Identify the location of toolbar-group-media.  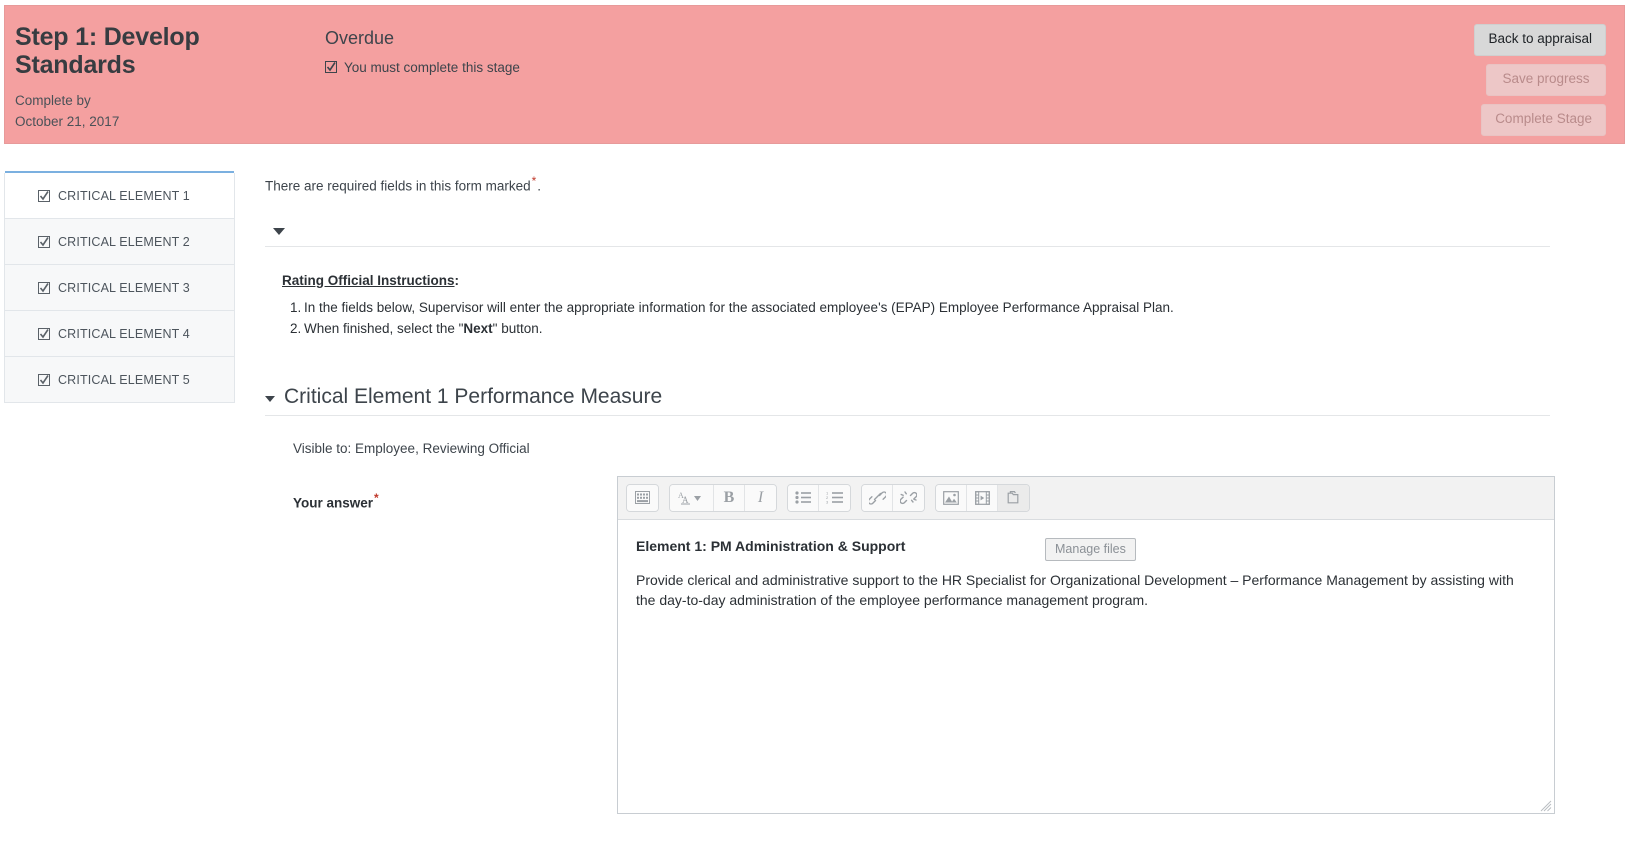
(982, 497).